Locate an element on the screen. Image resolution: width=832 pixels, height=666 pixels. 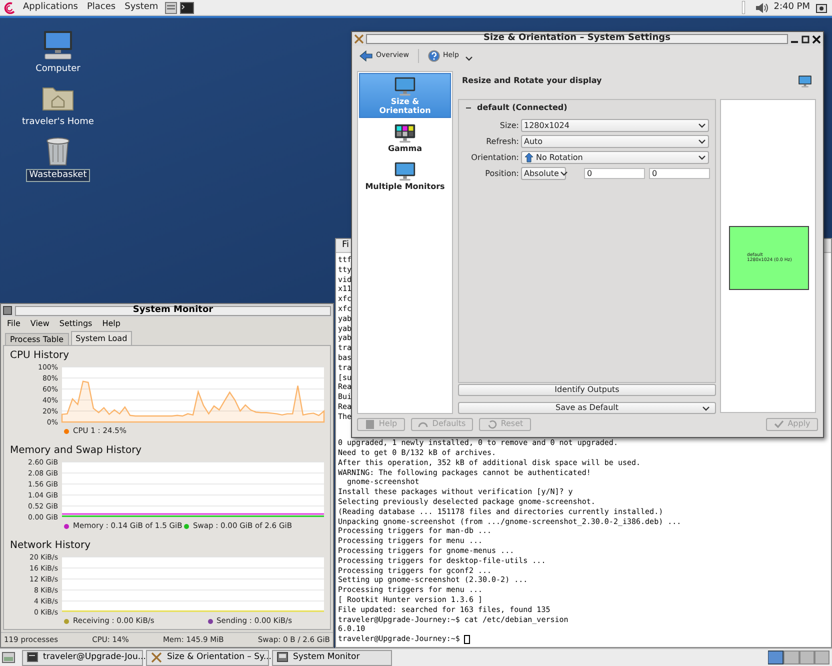
close-icon is located at coordinates (816, 39).